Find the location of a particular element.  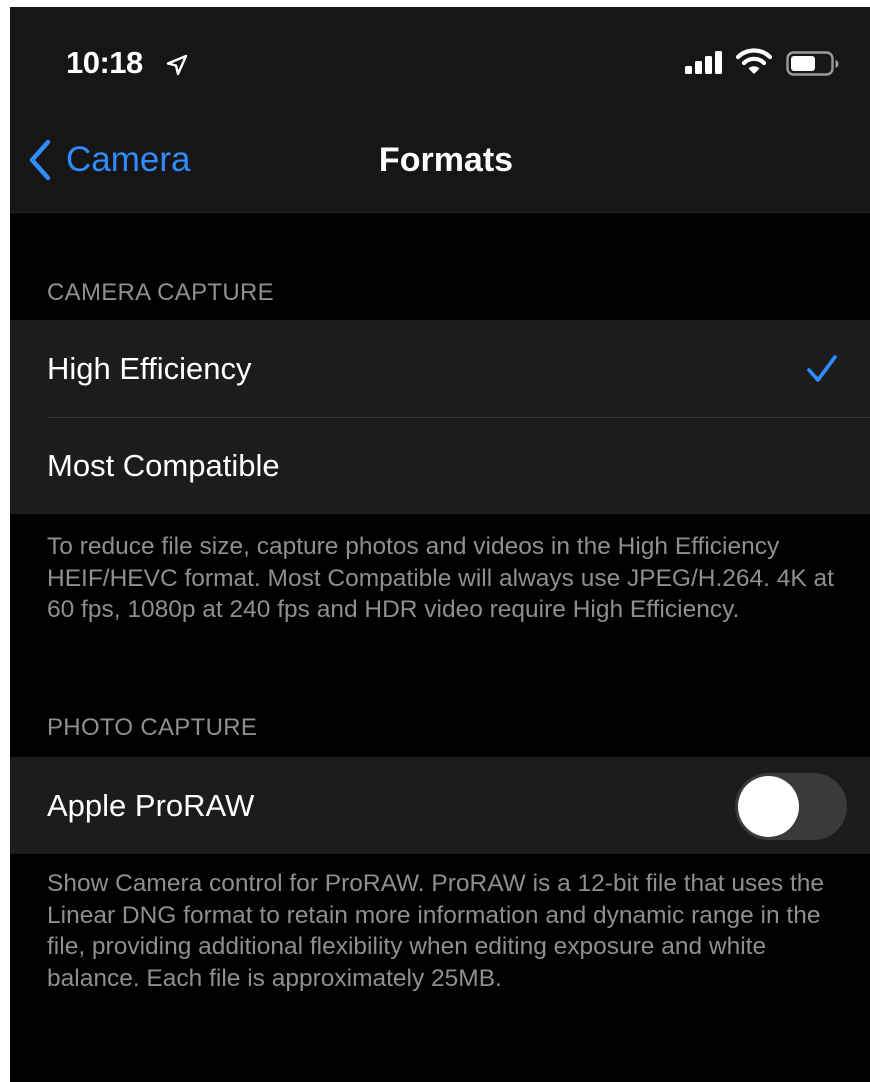

page-title: Formats is located at coordinates (446, 160).